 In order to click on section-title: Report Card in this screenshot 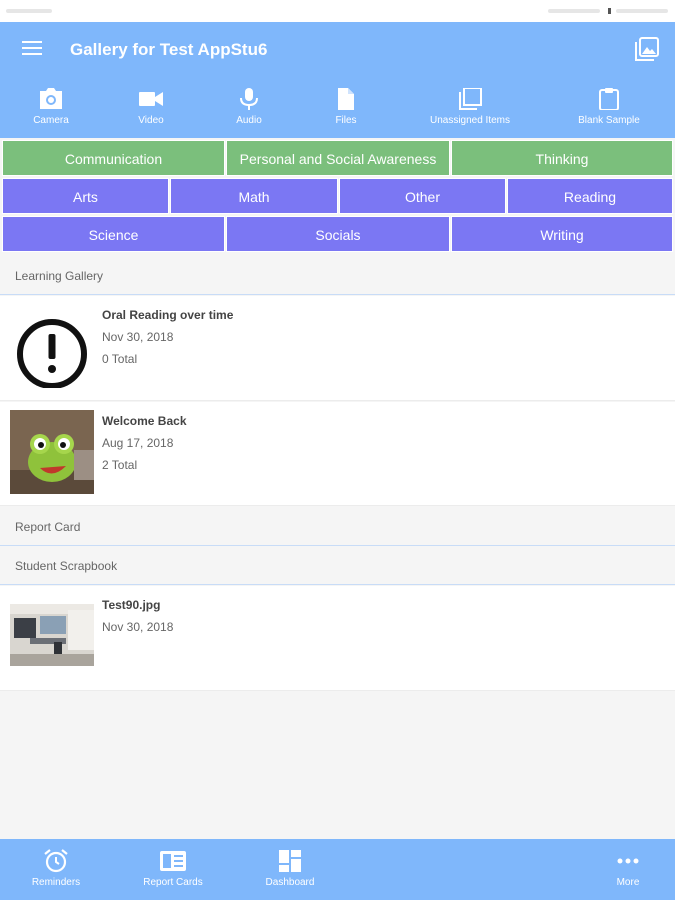, I will do `click(48, 527)`.